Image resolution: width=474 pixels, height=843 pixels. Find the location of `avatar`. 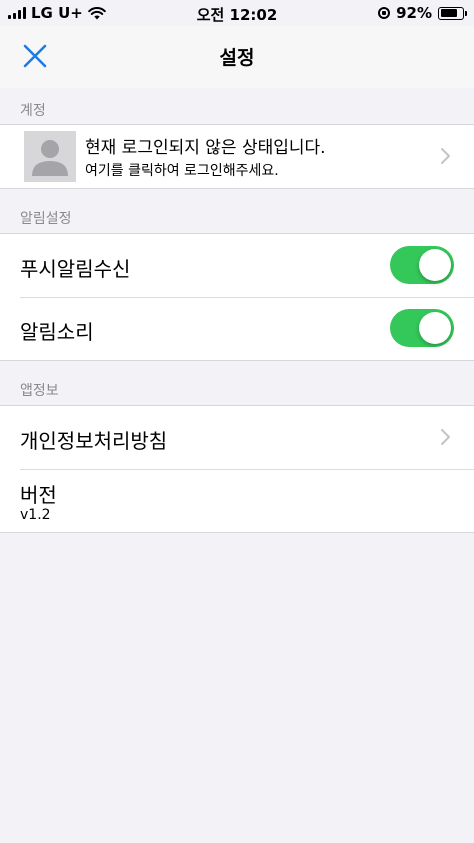

avatar is located at coordinates (50, 156).